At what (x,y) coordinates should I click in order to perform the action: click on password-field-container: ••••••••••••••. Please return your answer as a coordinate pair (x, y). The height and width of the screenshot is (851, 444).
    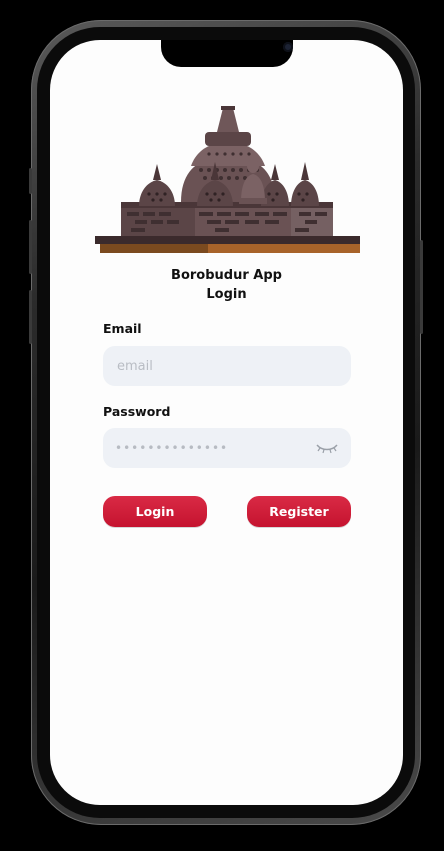
    Looking at the image, I should click on (227, 448).